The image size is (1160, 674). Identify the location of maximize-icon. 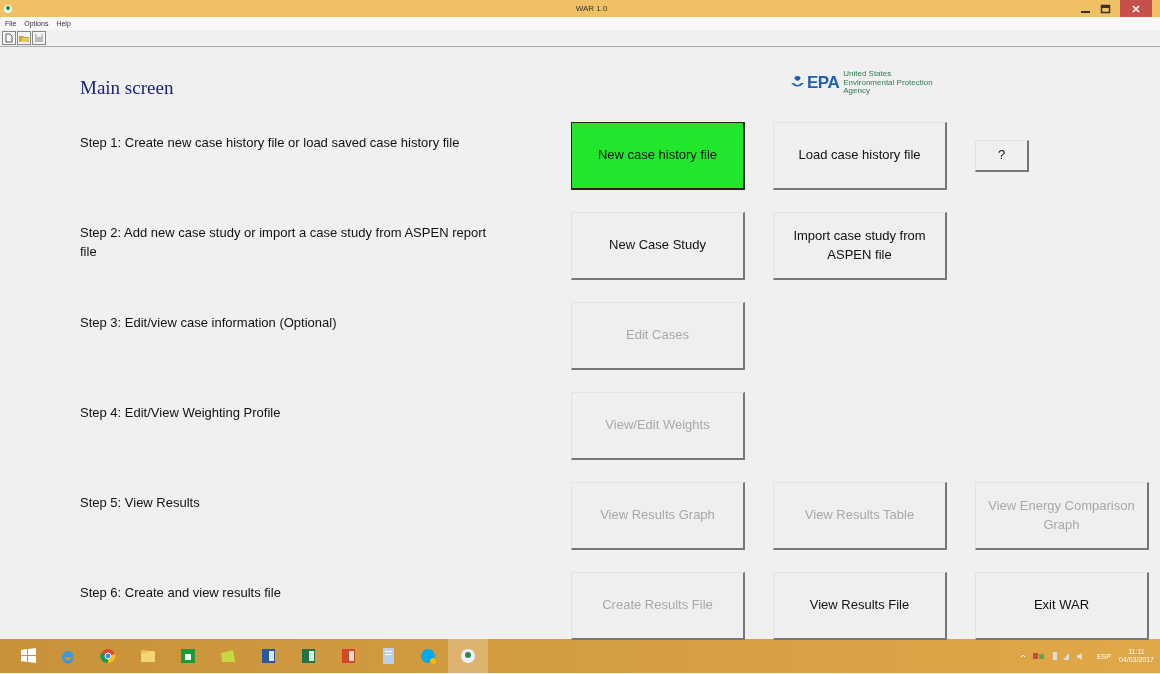
(1106, 8).